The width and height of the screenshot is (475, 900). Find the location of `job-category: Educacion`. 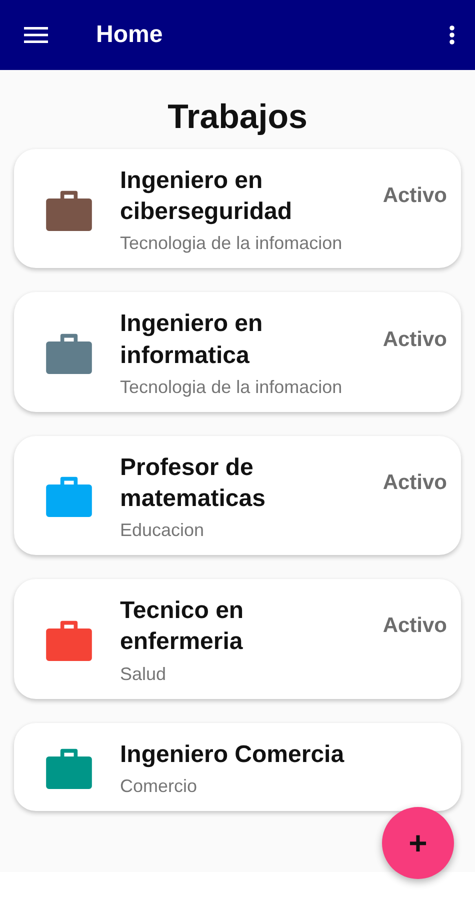

job-category: Educacion is located at coordinates (163, 531).